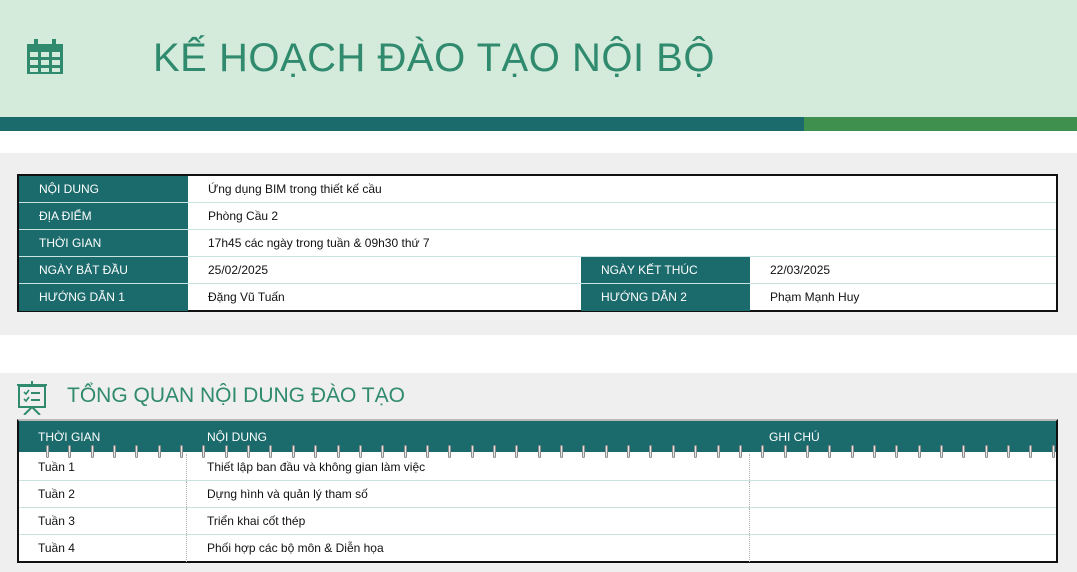  What do you see at coordinates (537, 189) in the screenshot?
I see `info-row-content: NỘI DUNG Ứng dụng BIM trong thiết kế cầu` at bounding box center [537, 189].